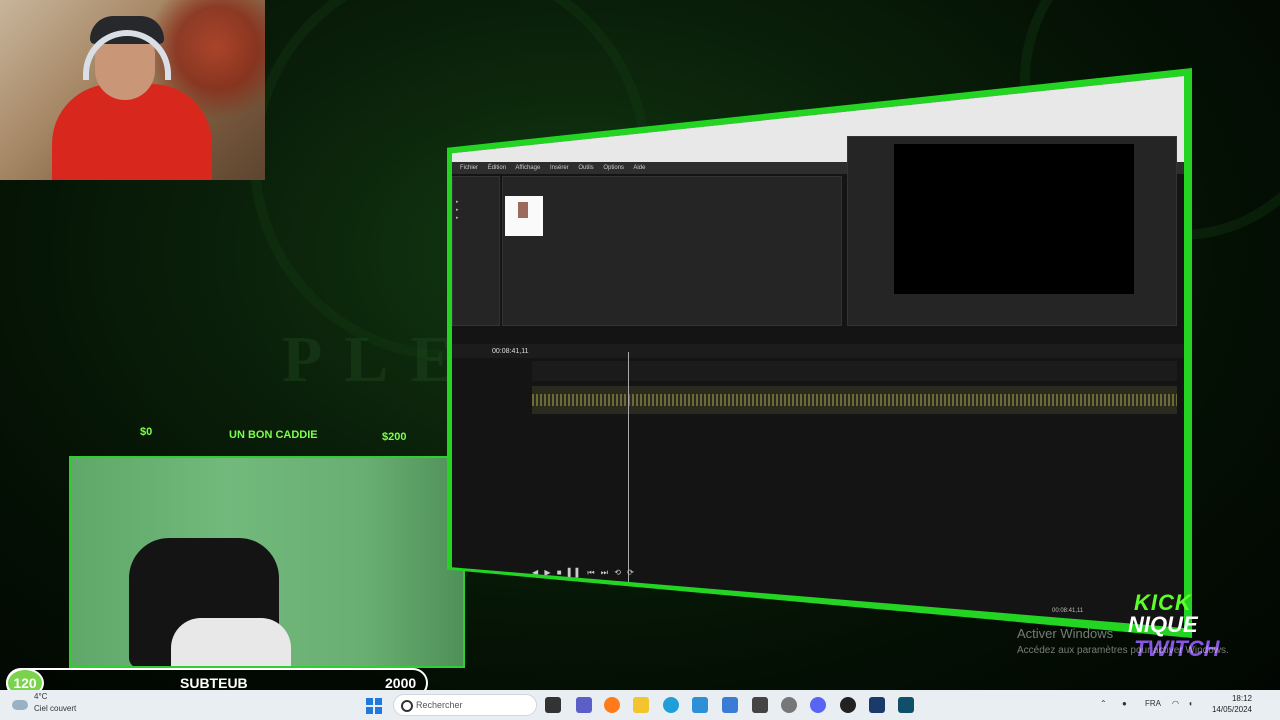 The width and height of the screenshot is (1280, 720). I want to click on search-placeholder: Rechercher, so click(439, 705).